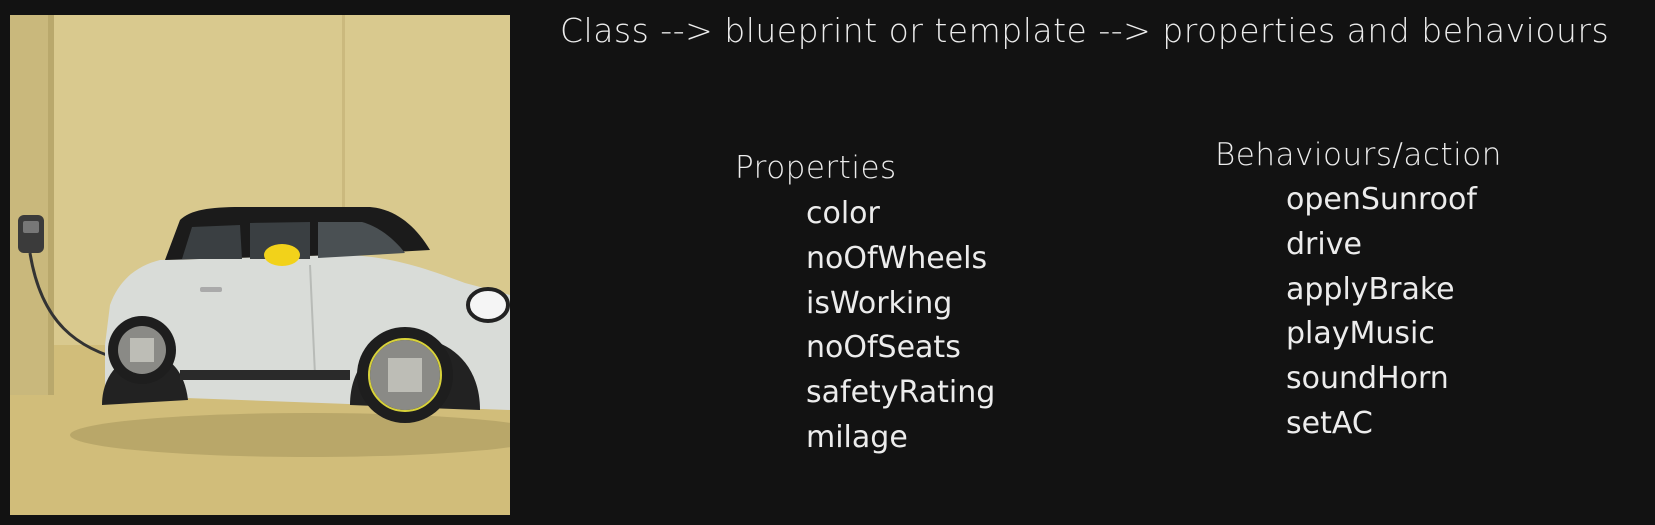  What do you see at coordinates (816, 168) in the screenshot?
I see `properties-heading: Properties` at bounding box center [816, 168].